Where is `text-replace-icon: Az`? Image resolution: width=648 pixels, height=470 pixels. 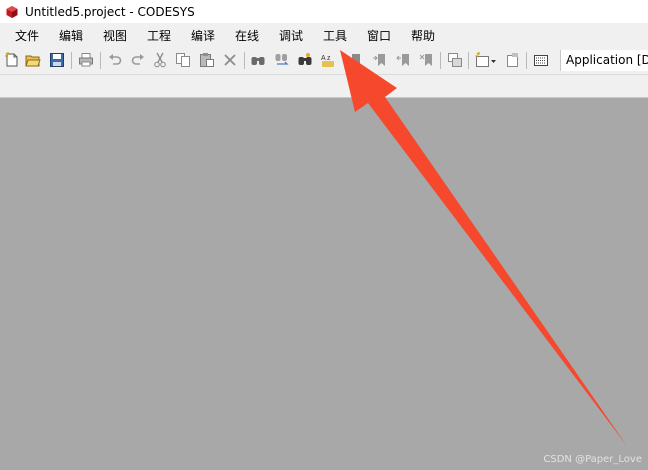 text-replace-icon: Az is located at coordinates (328, 60).